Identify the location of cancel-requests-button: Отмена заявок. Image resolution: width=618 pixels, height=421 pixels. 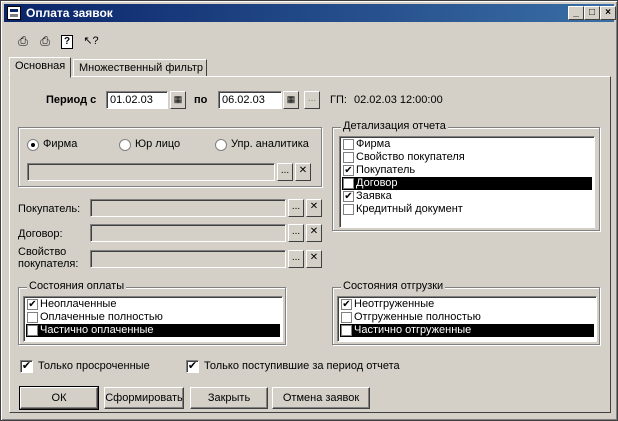
(321, 398).